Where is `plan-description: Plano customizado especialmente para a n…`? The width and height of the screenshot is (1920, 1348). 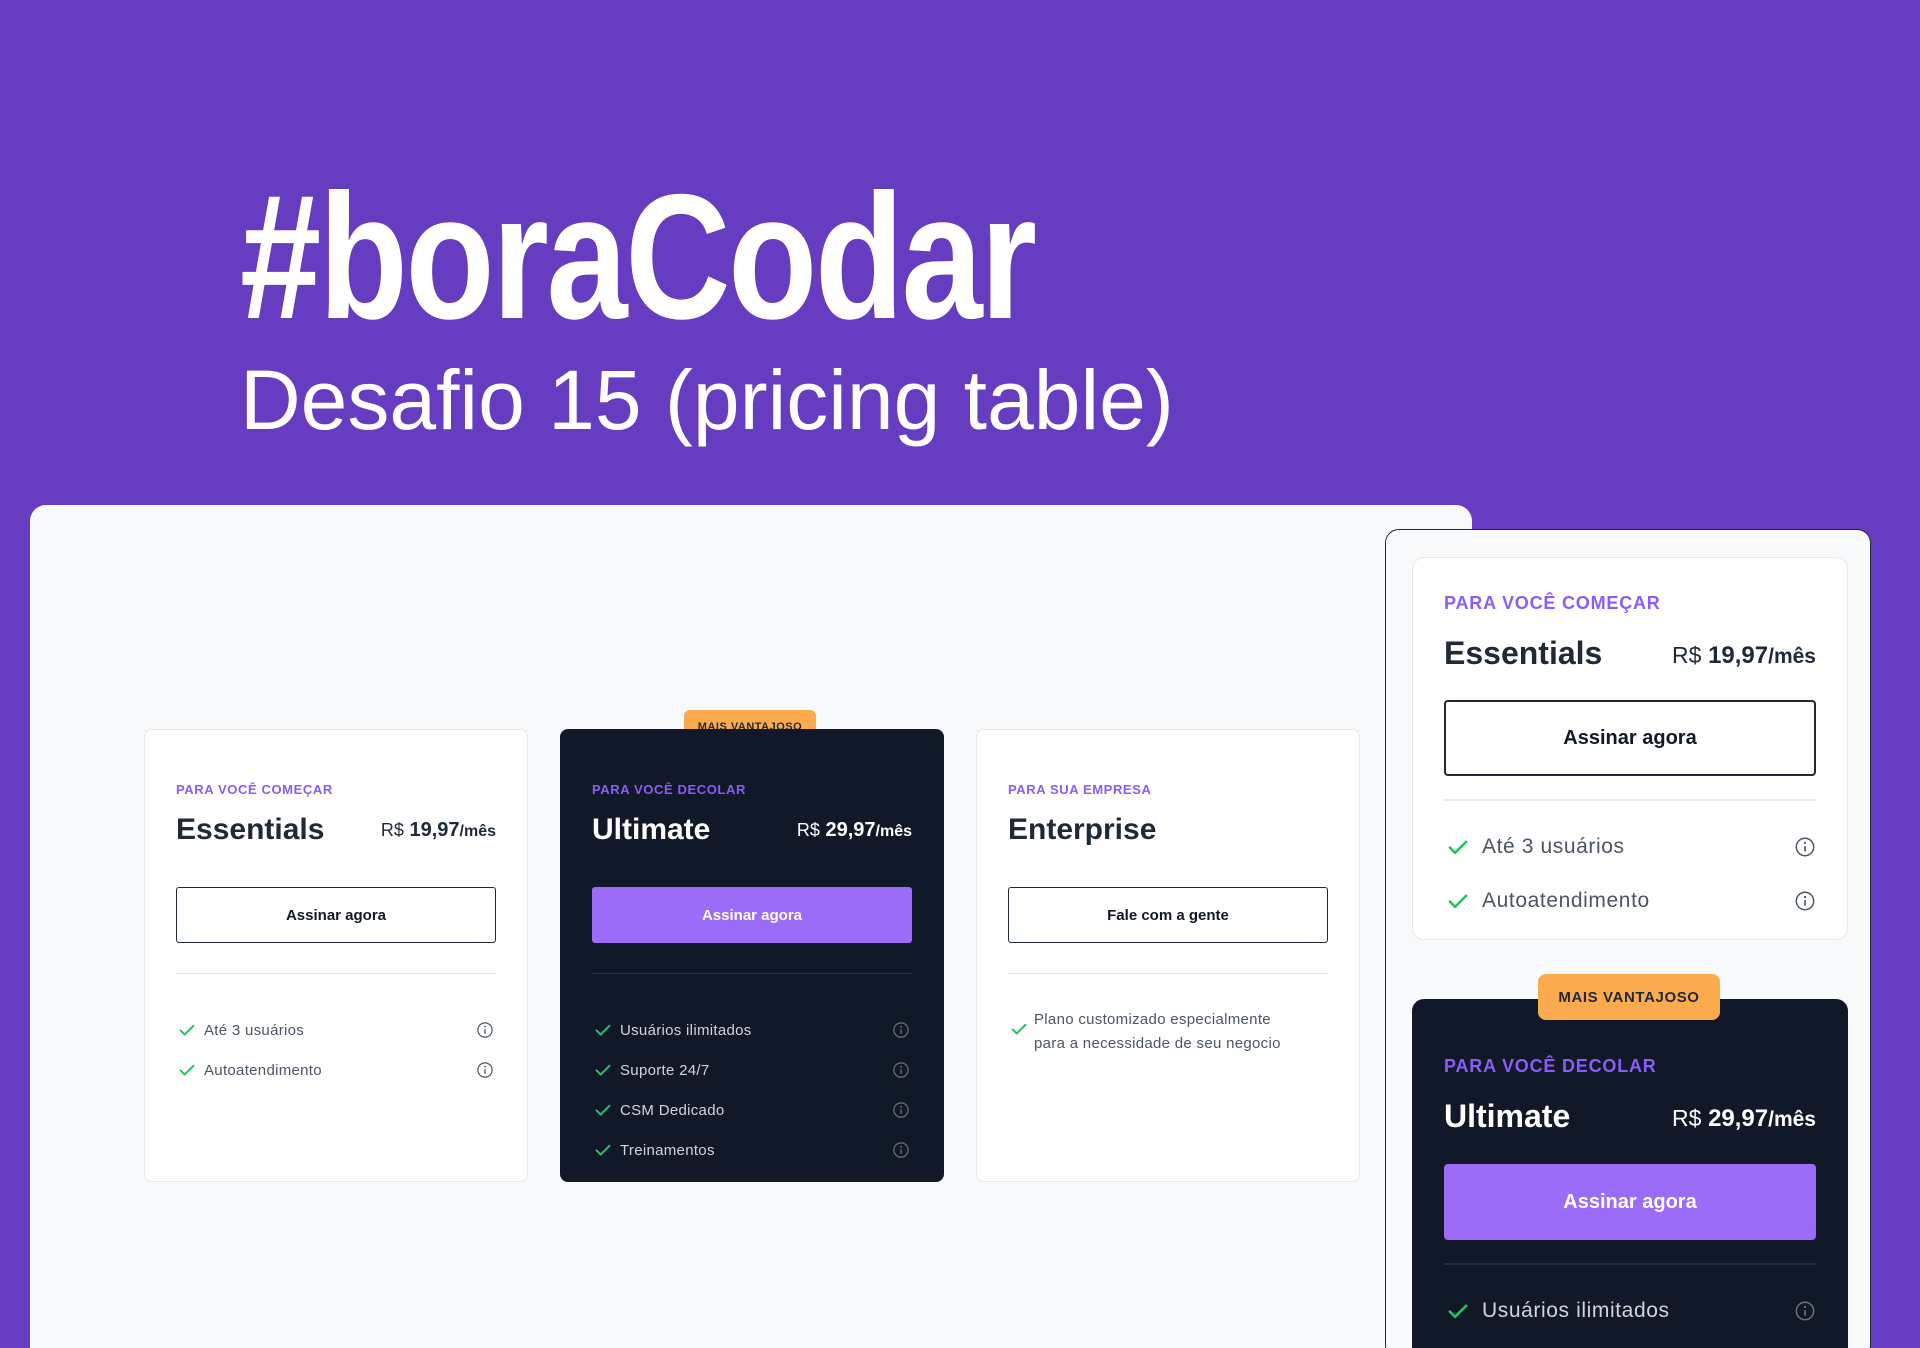
plan-description: Plano customizado especialmente para a n… is located at coordinates (1184, 1032).